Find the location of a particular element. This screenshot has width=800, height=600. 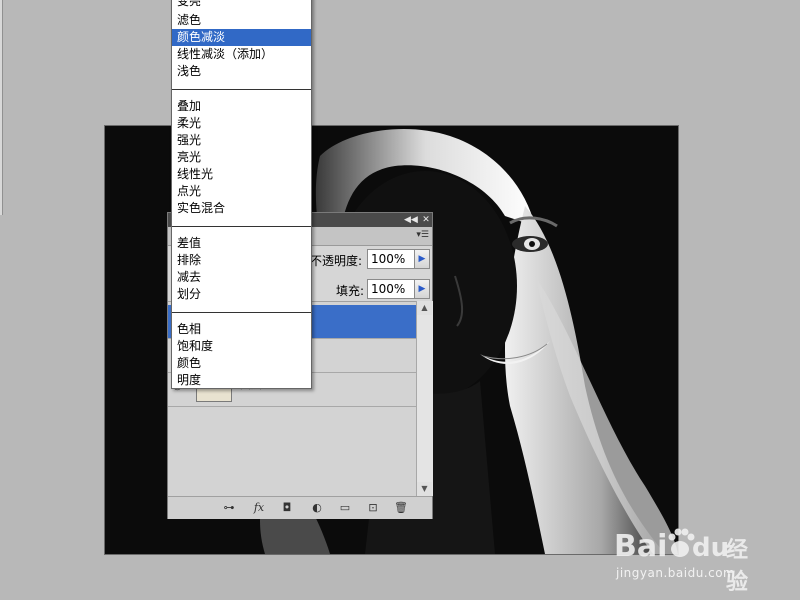

blend-option: 排除 is located at coordinates (241, 260).